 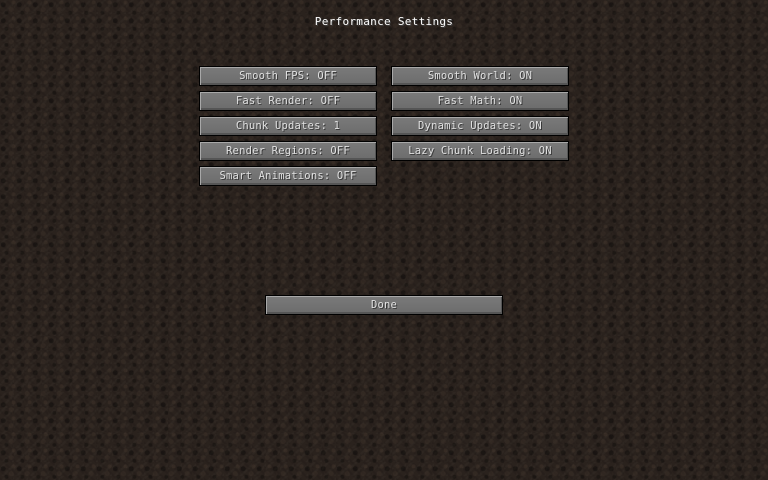 What do you see at coordinates (288, 176) in the screenshot?
I see `smart-animations-button: Smart Animations: OFF` at bounding box center [288, 176].